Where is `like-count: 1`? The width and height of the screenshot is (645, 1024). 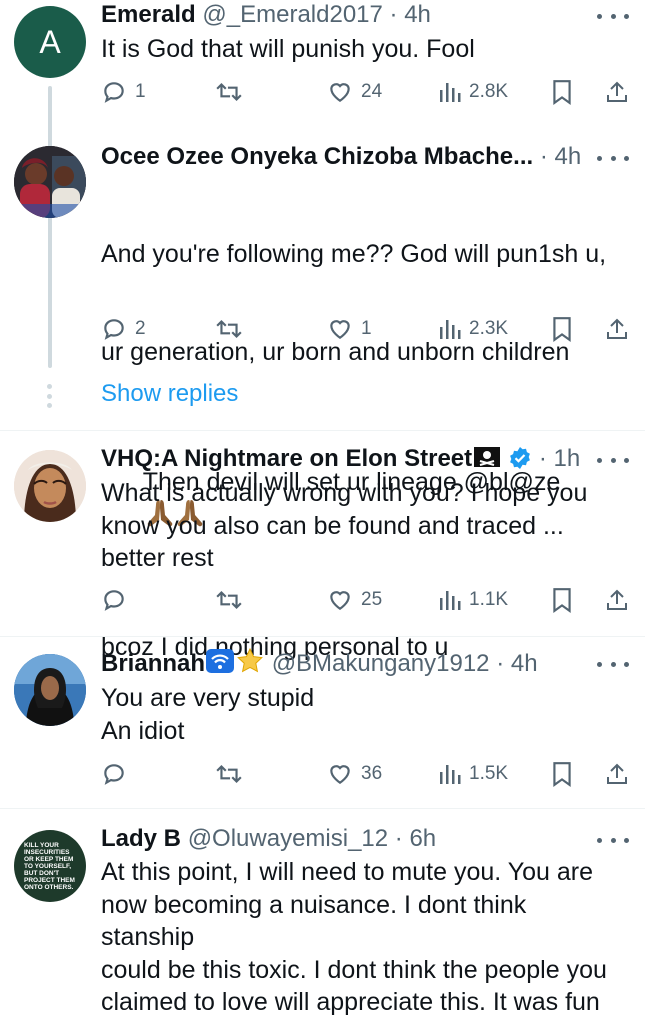 like-count: 1 is located at coordinates (366, 328).